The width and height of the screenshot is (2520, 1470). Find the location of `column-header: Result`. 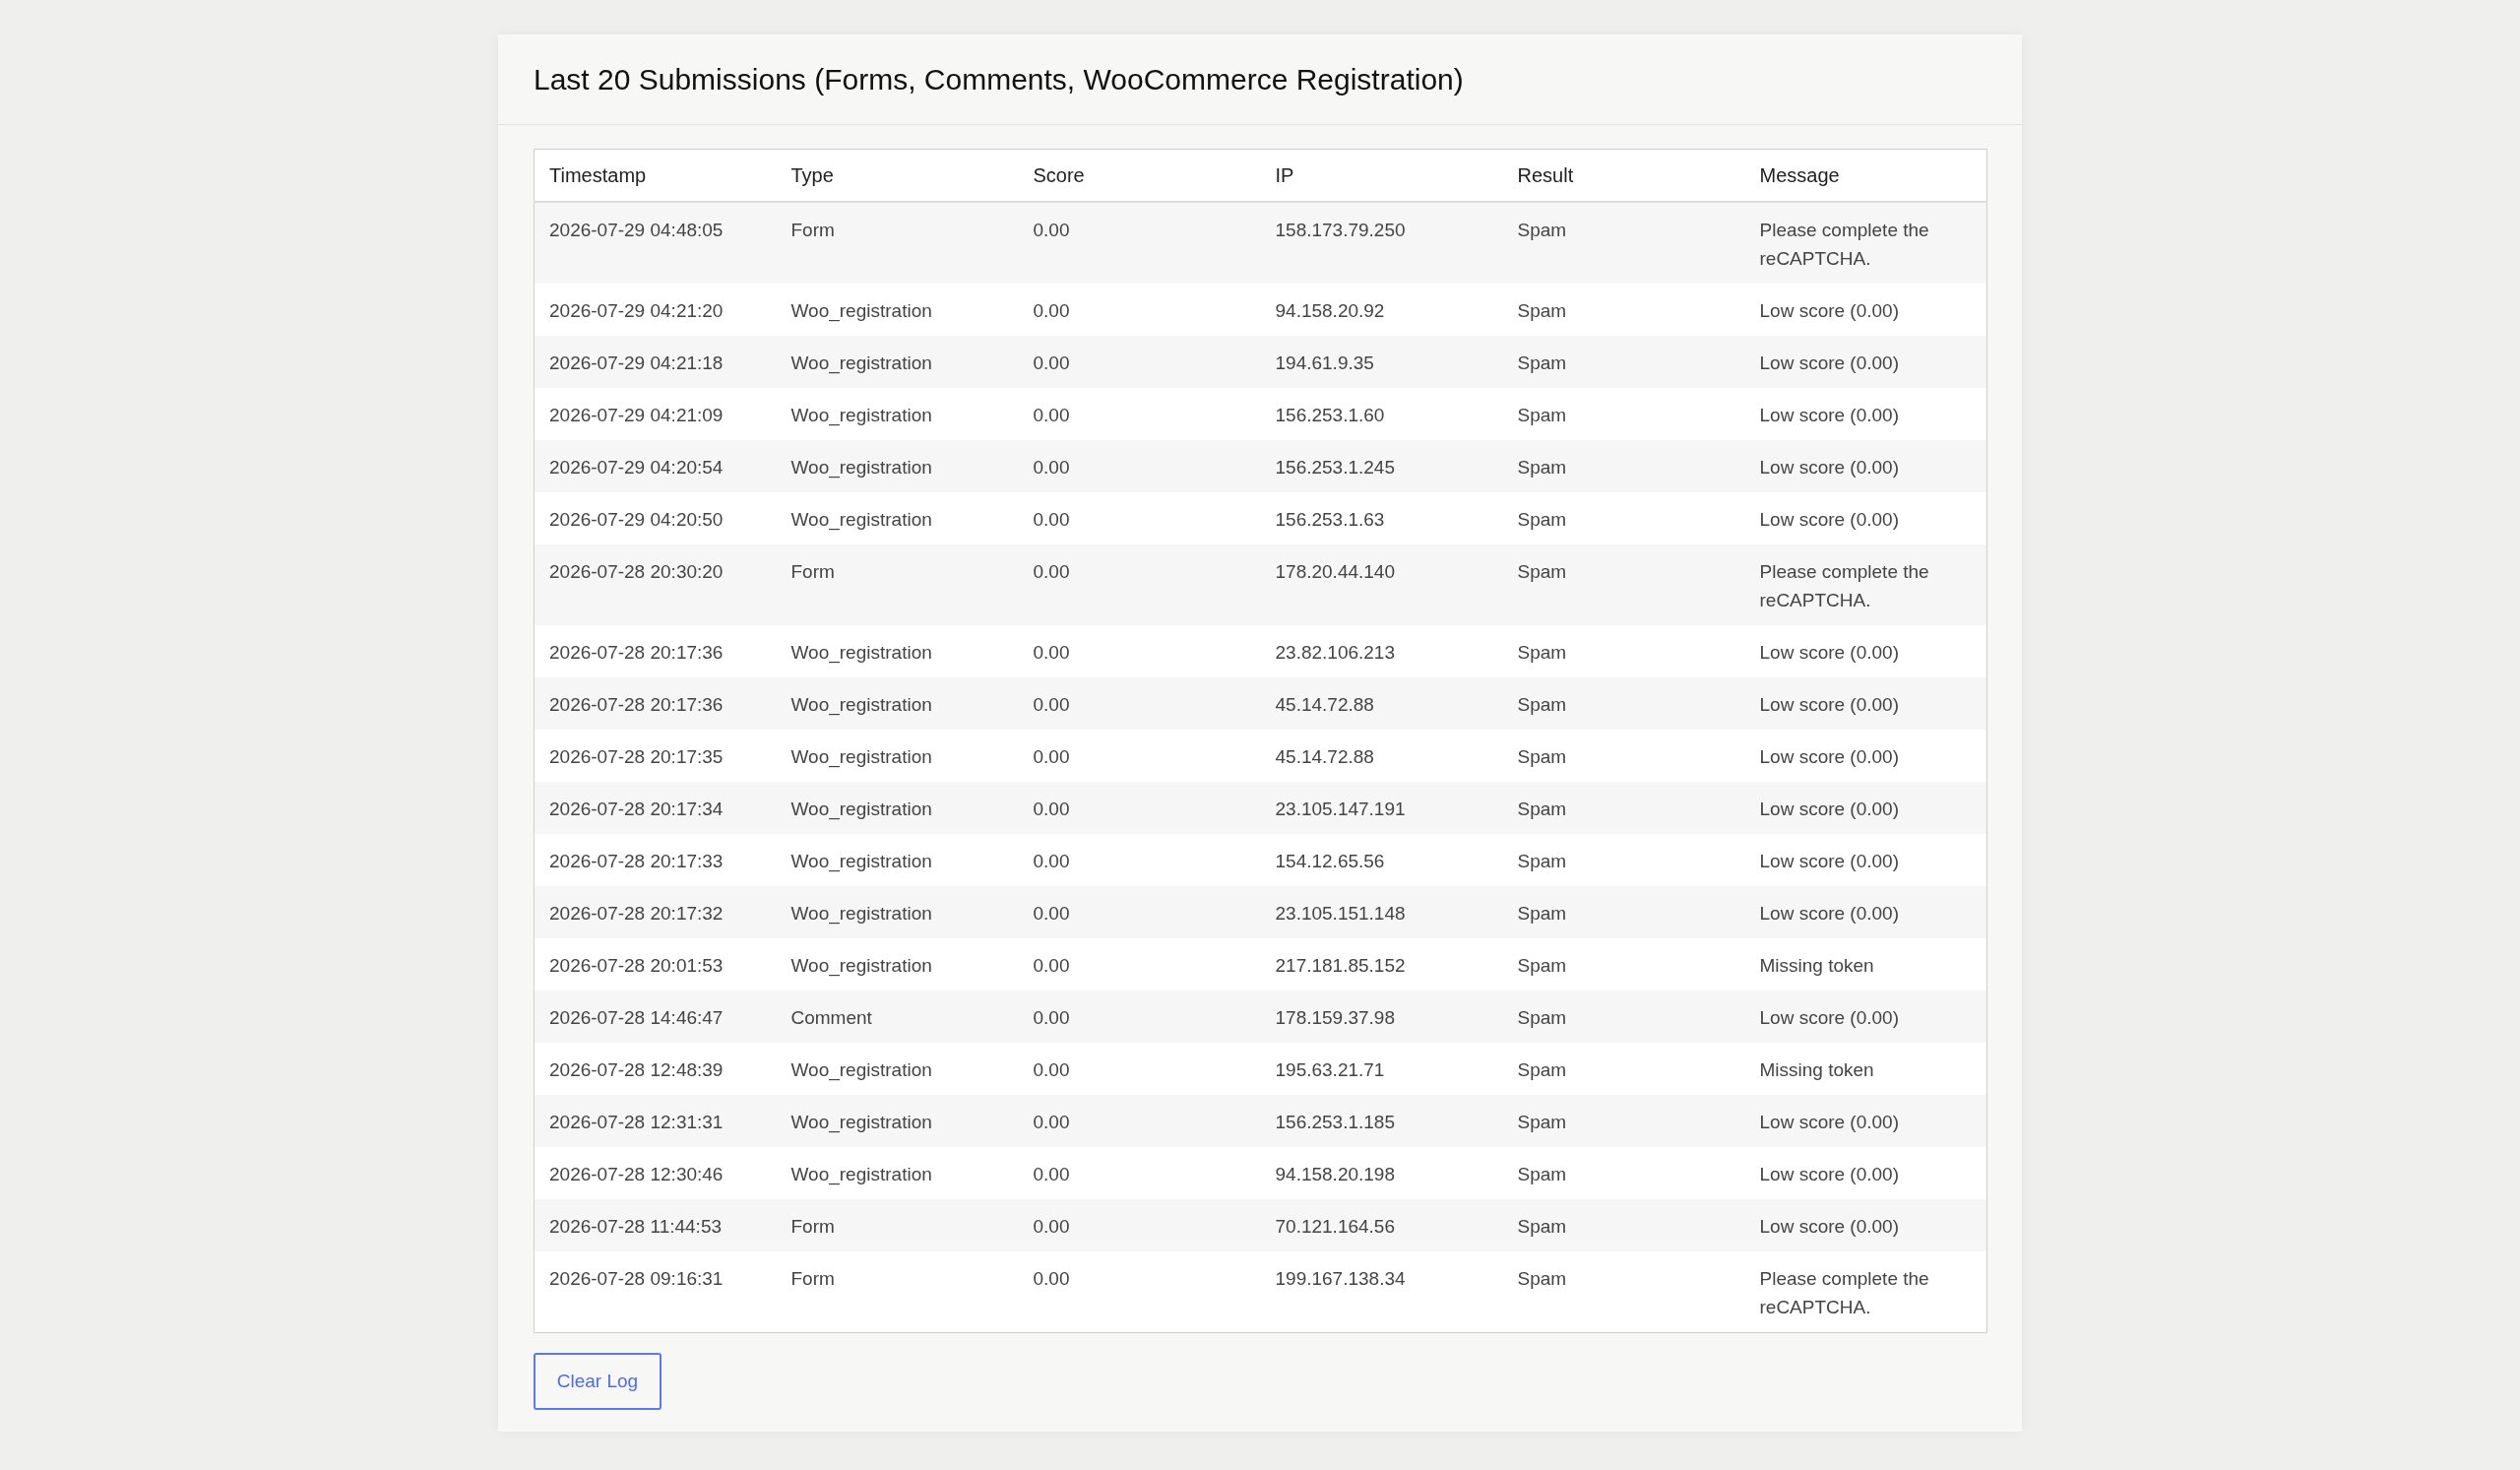

column-header: Result is located at coordinates (1623, 175).